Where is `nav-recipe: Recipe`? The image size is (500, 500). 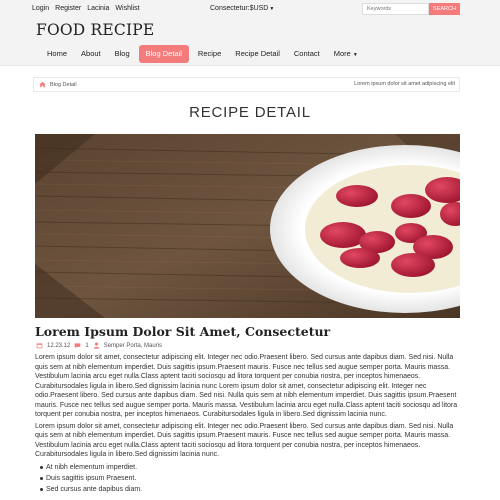 nav-recipe: Recipe is located at coordinates (209, 54).